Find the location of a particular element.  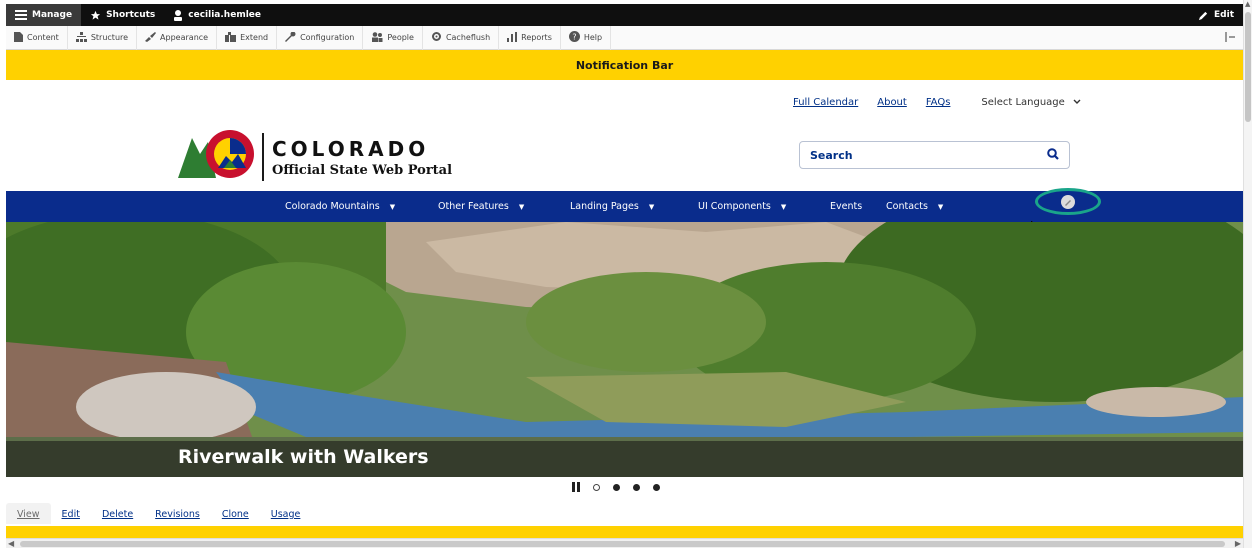

about-link: About is located at coordinates (892, 102).